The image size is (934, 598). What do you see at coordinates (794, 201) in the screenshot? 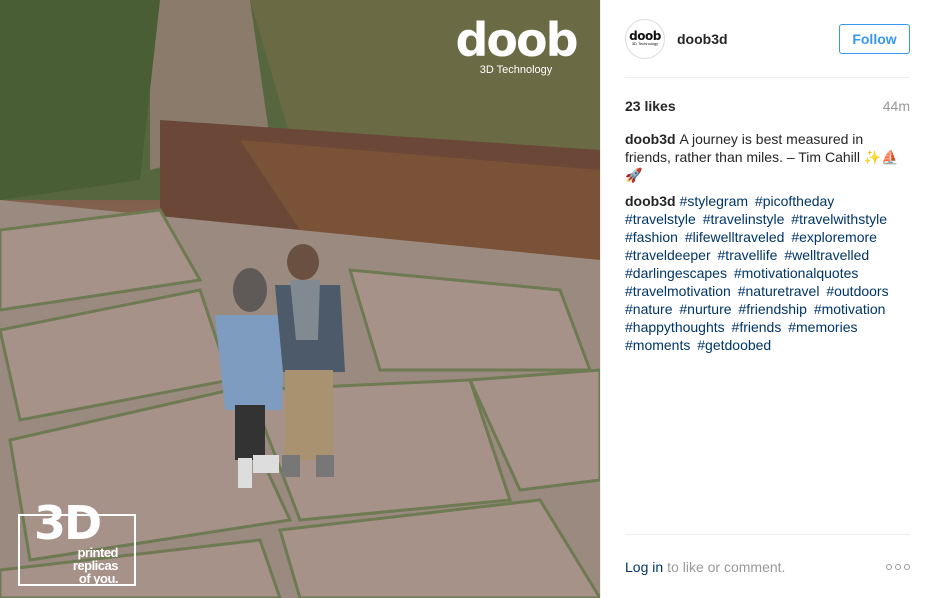
I see `hashtag-link: #picoftheday` at bounding box center [794, 201].